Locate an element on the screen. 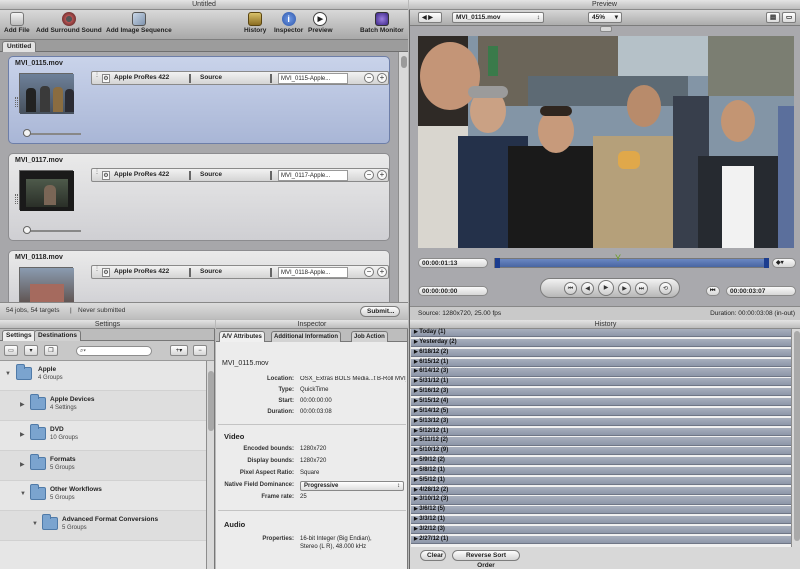  tree-item-apple-devices: ▶ Apple Devices 4 Settings is located at coordinates (103, 406).